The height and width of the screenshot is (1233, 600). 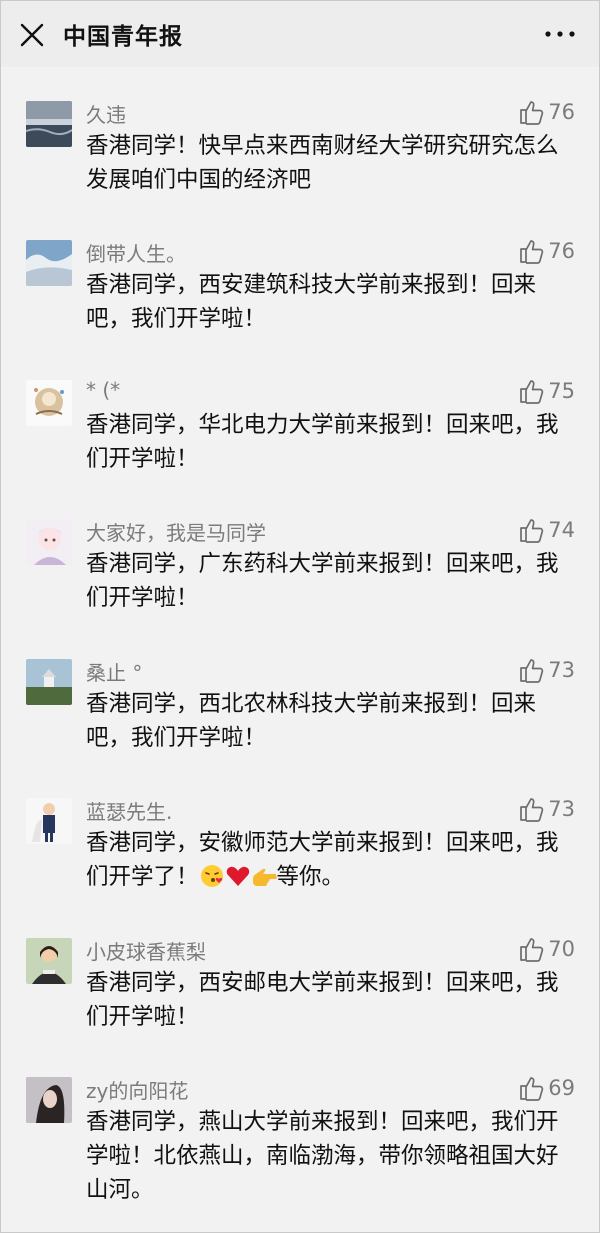 I want to click on comment-author: zy的向阳花, so click(x=137, y=1089).